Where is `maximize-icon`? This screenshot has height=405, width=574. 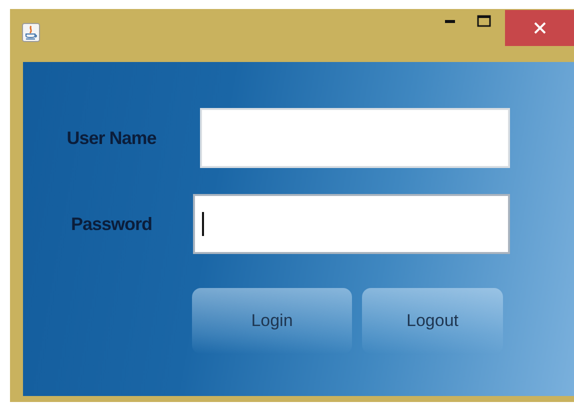
maximize-icon is located at coordinates (484, 21).